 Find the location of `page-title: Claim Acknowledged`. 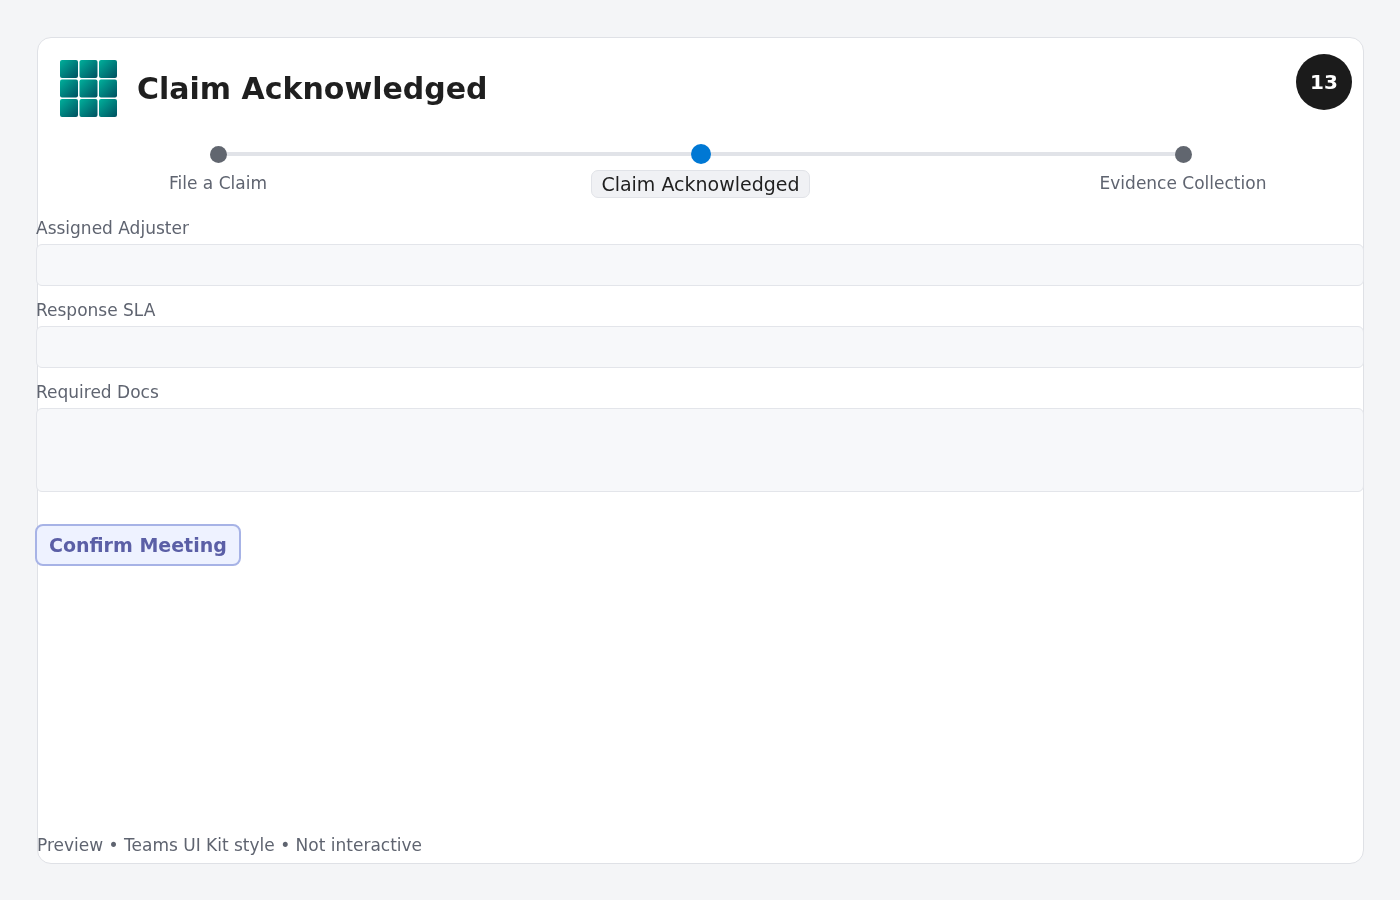

page-title: Claim Acknowledged is located at coordinates (313, 88).